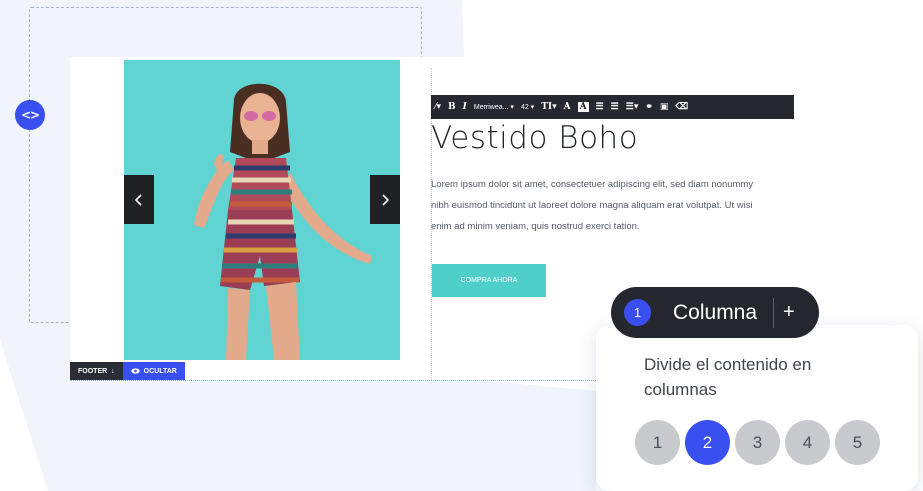 The height and width of the screenshot is (491, 923). I want to click on arrow-down-icon: ↓, so click(113, 371).